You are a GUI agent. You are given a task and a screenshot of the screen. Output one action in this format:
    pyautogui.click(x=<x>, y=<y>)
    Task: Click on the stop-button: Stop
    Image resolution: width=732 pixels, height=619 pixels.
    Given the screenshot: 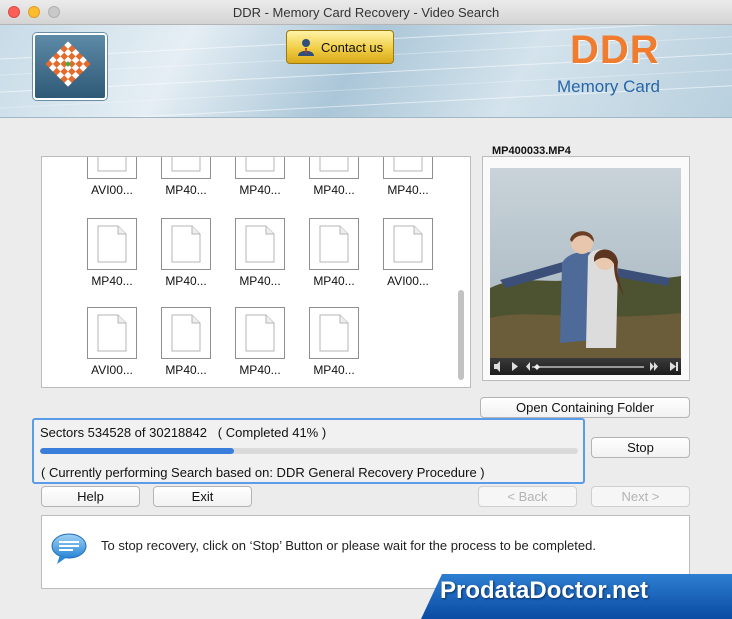 What is the action you would take?
    pyautogui.click(x=640, y=447)
    